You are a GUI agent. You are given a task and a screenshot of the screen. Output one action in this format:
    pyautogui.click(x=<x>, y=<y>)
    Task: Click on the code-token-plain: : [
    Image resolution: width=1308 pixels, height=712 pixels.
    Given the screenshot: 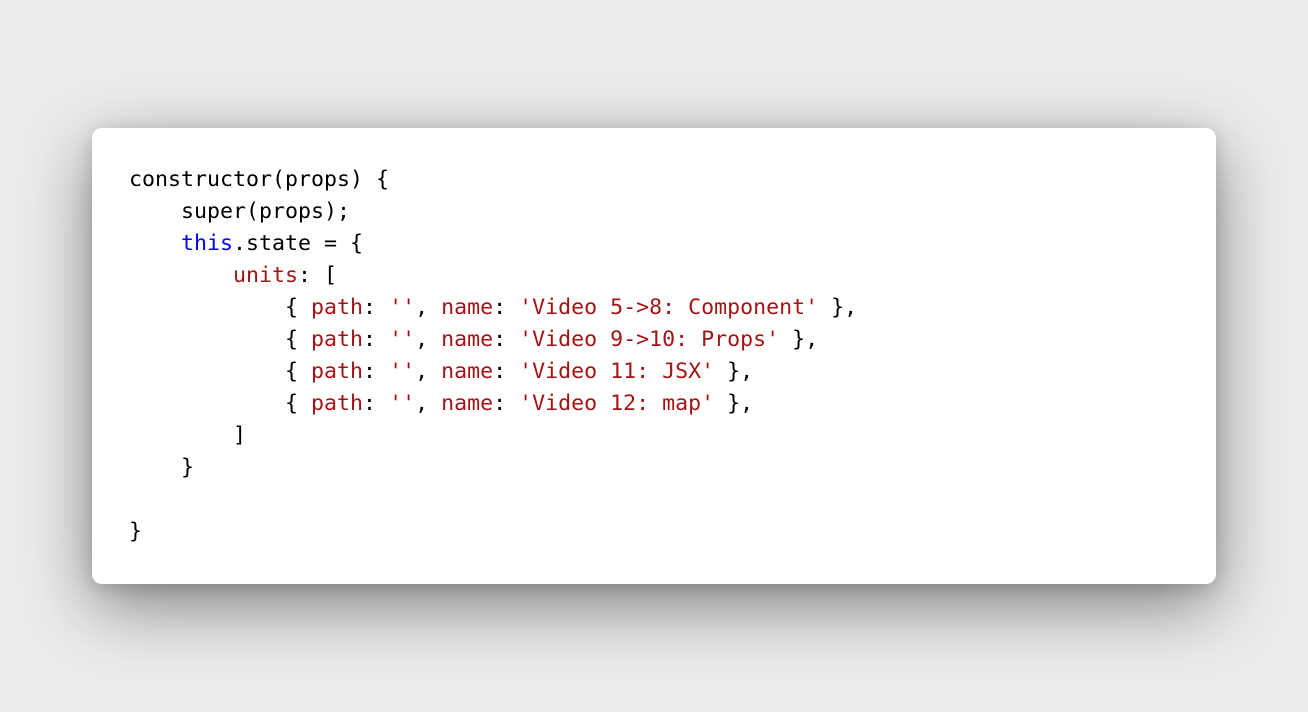 What is the action you would take?
    pyautogui.click(x=318, y=275)
    